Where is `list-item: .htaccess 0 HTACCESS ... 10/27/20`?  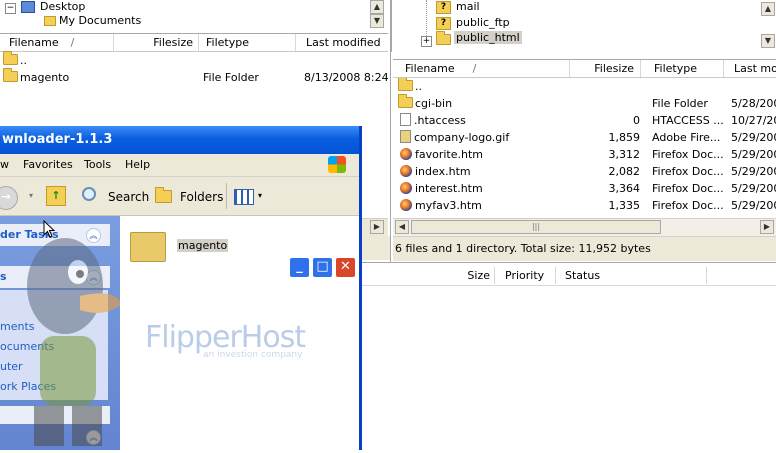
list-item: .htaccess 0 HTACCESS ... 10/27/20 is located at coordinates (584, 120).